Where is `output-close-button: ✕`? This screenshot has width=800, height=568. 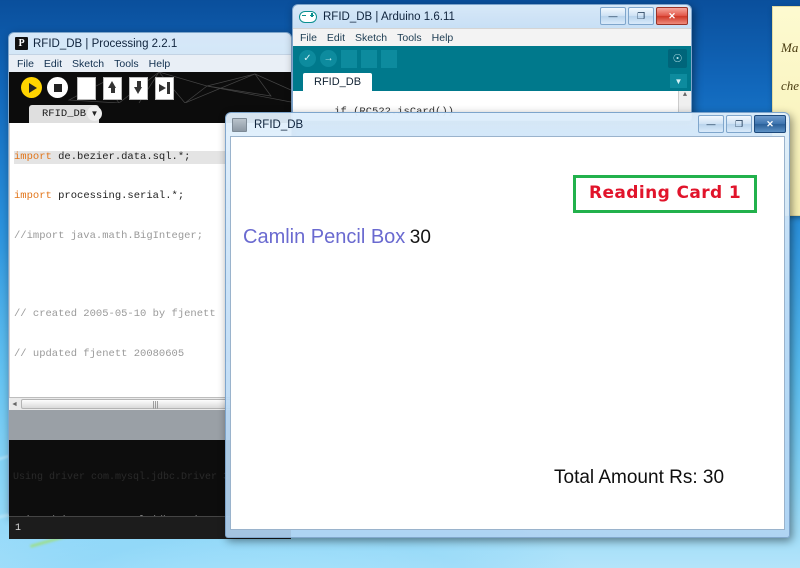
output-close-button: ✕ is located at coordinates (770, 124).